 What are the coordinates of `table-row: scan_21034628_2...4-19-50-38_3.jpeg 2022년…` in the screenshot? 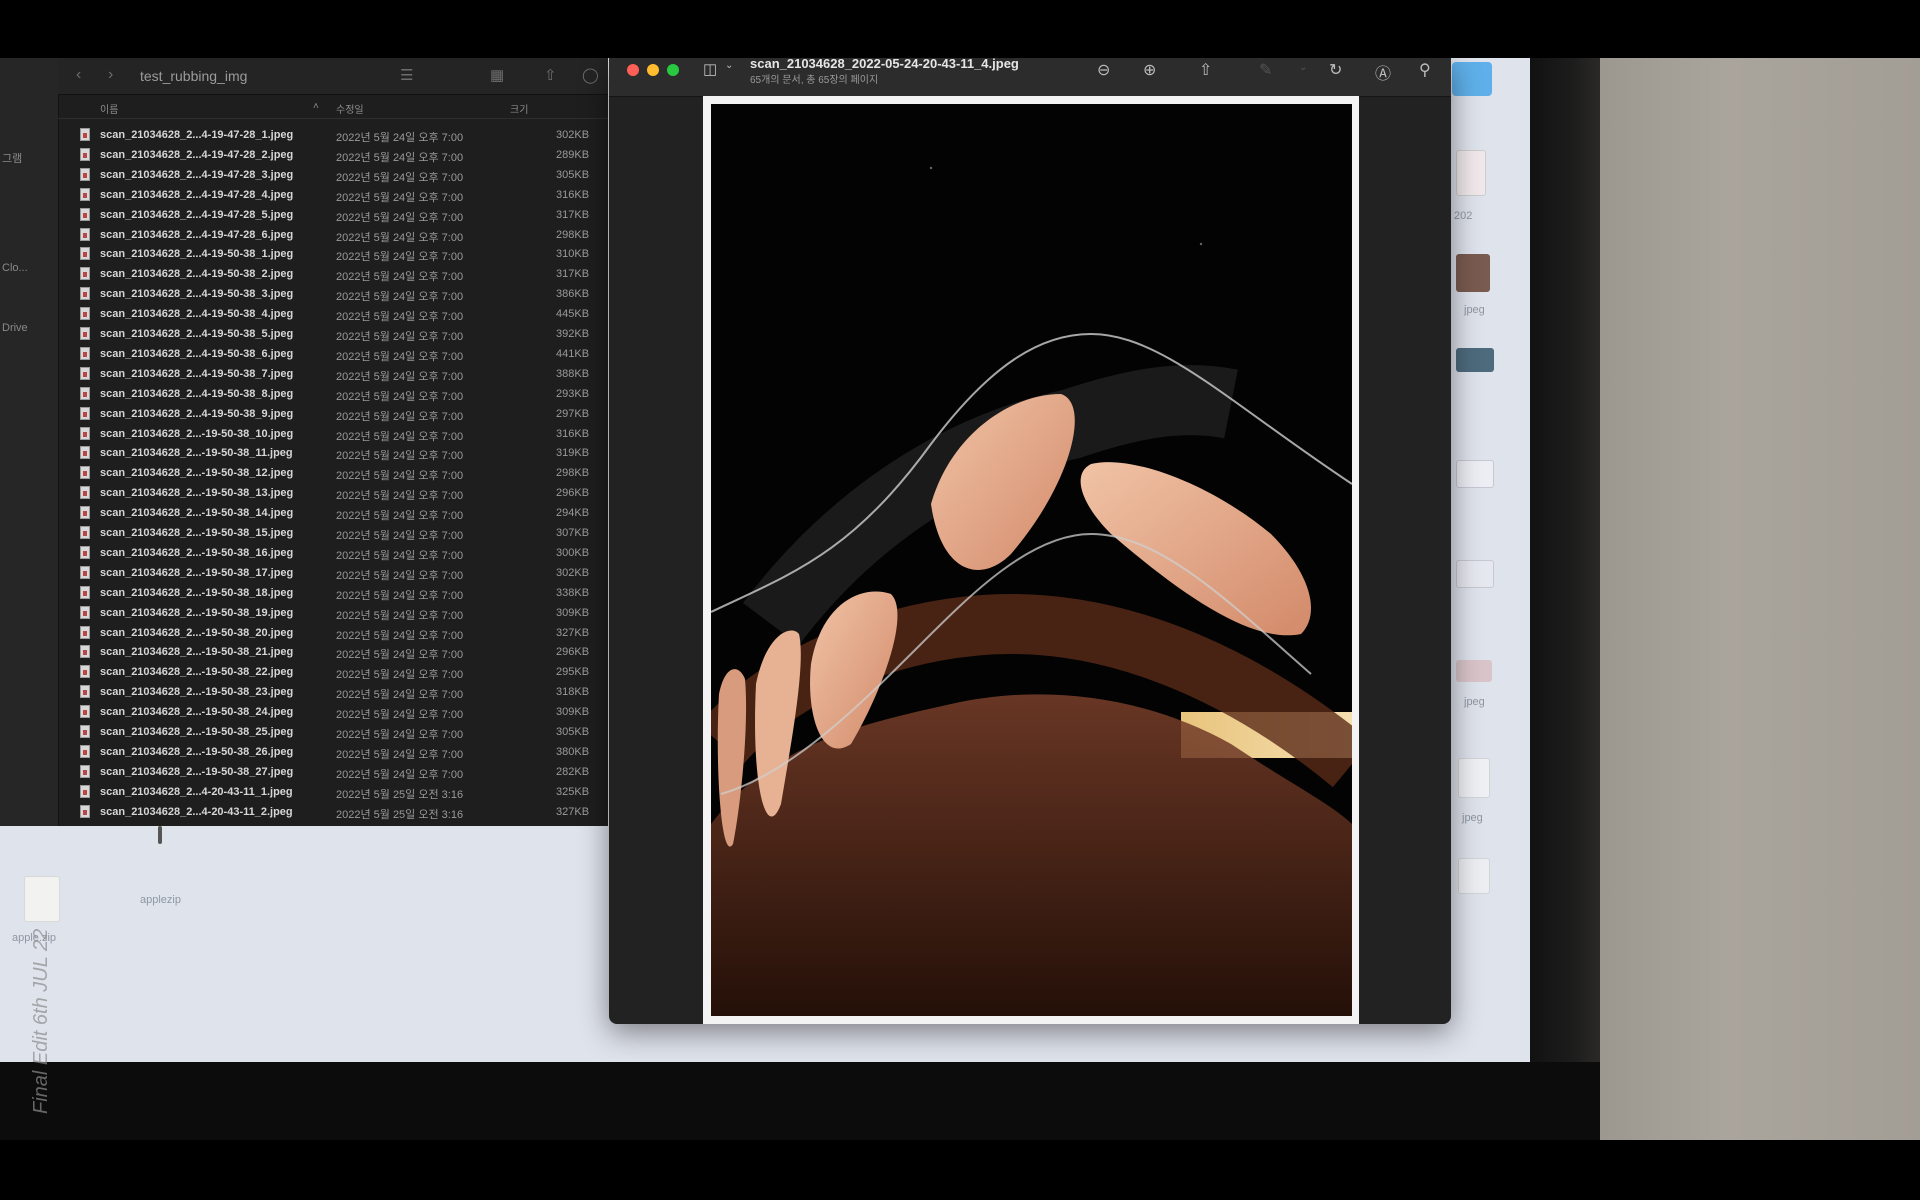 It's located at (333, 295).